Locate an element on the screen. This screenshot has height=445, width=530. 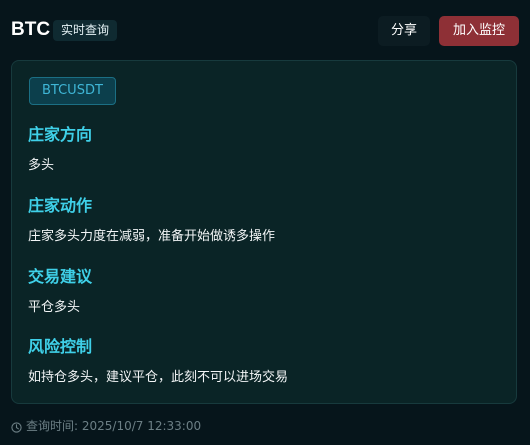
query-time-footer: 查询时间: 2025/10/7 12:33:00 is located at coordinates (106, 426).